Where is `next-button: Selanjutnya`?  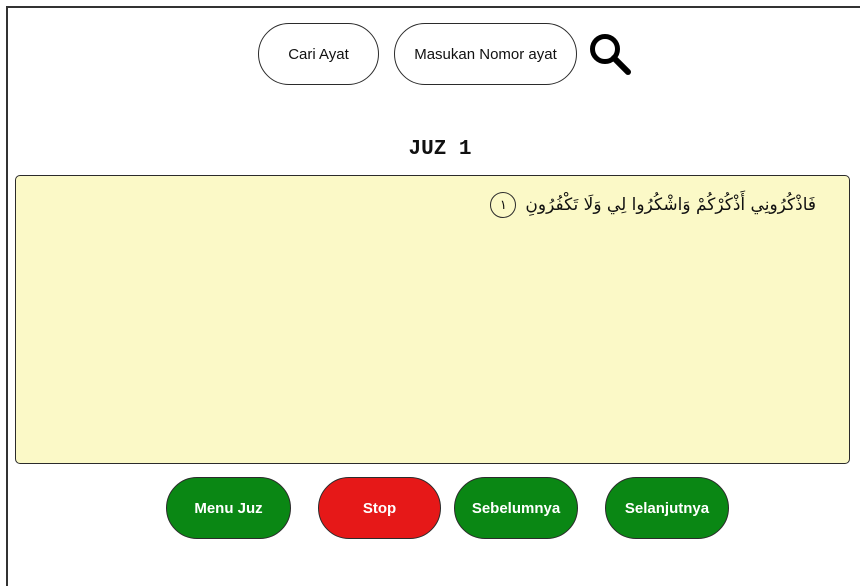
next-button: Selanjutnya is located at coordinates (667, 508).